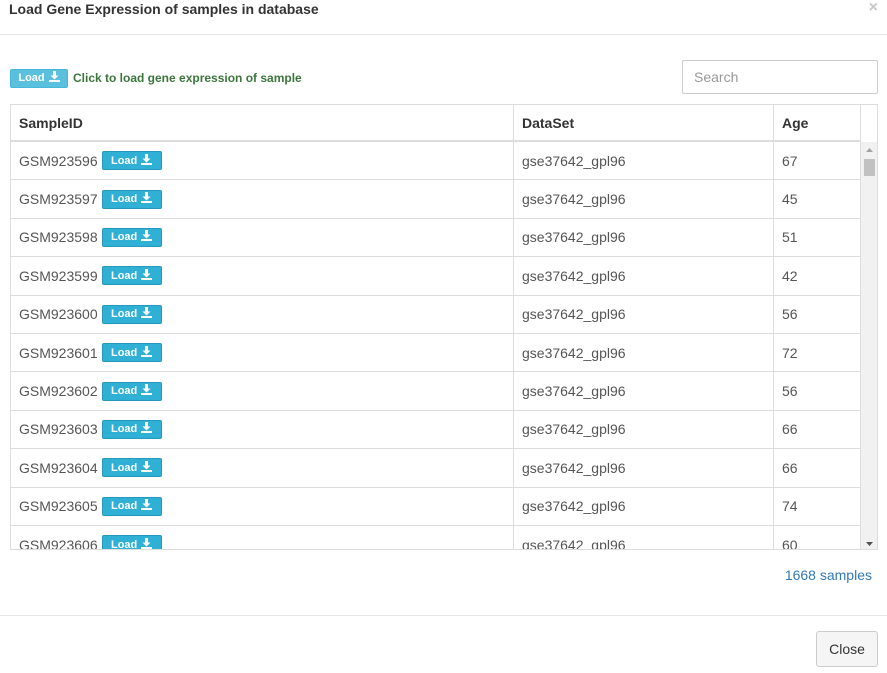  I want to click on close-button: Close, so click(847, 649).